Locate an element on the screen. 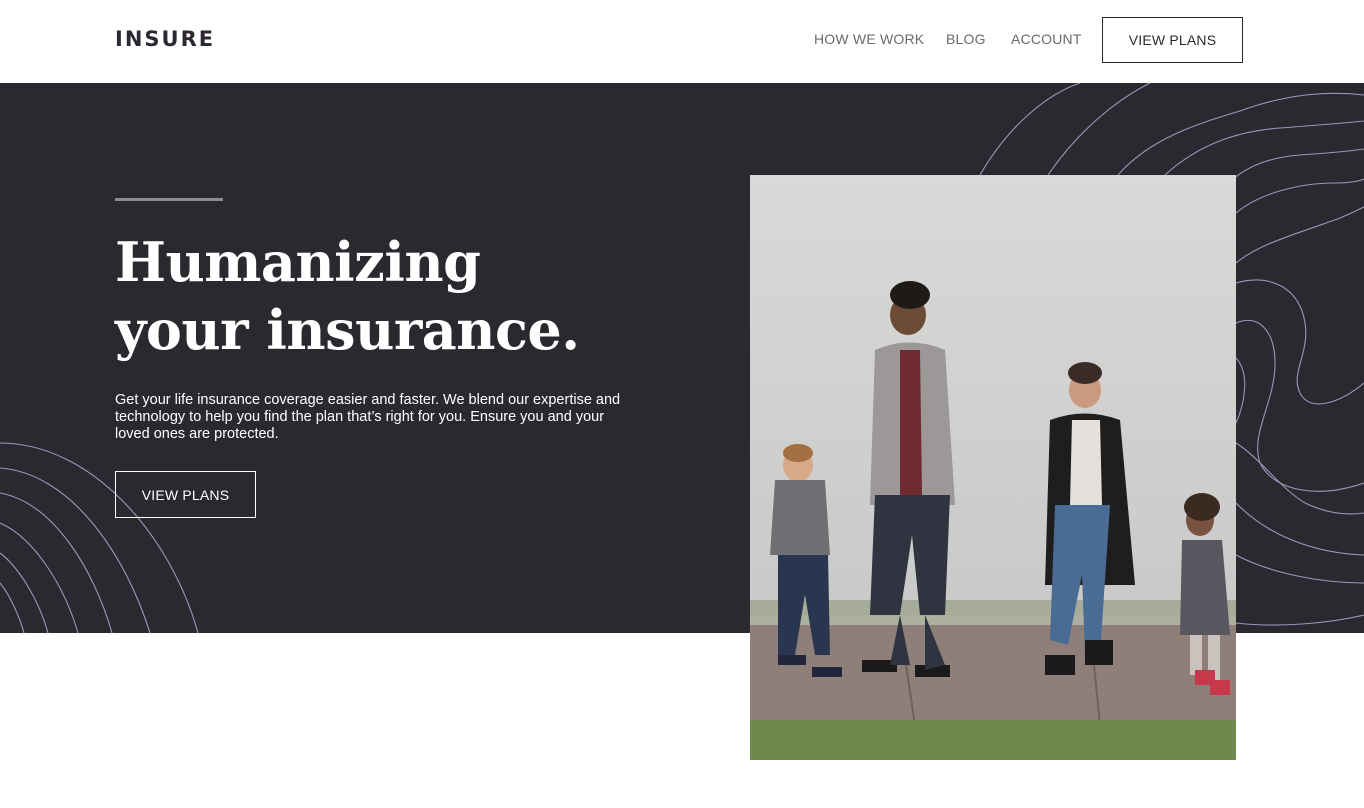  nav-link-account: ACCOUNT is located at coordinates (1046, 39).